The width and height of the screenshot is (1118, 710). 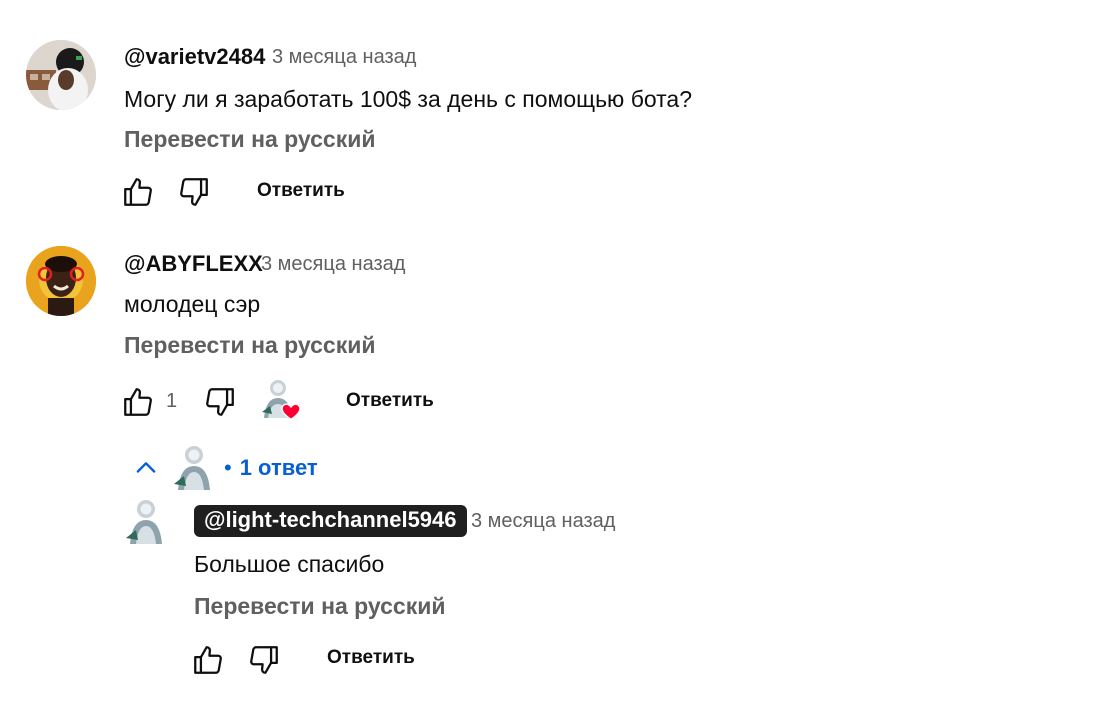 What do you see at coordinates (291, 412) in the screenshot?
I see `heart-icon` at bounding box center [291, 412].